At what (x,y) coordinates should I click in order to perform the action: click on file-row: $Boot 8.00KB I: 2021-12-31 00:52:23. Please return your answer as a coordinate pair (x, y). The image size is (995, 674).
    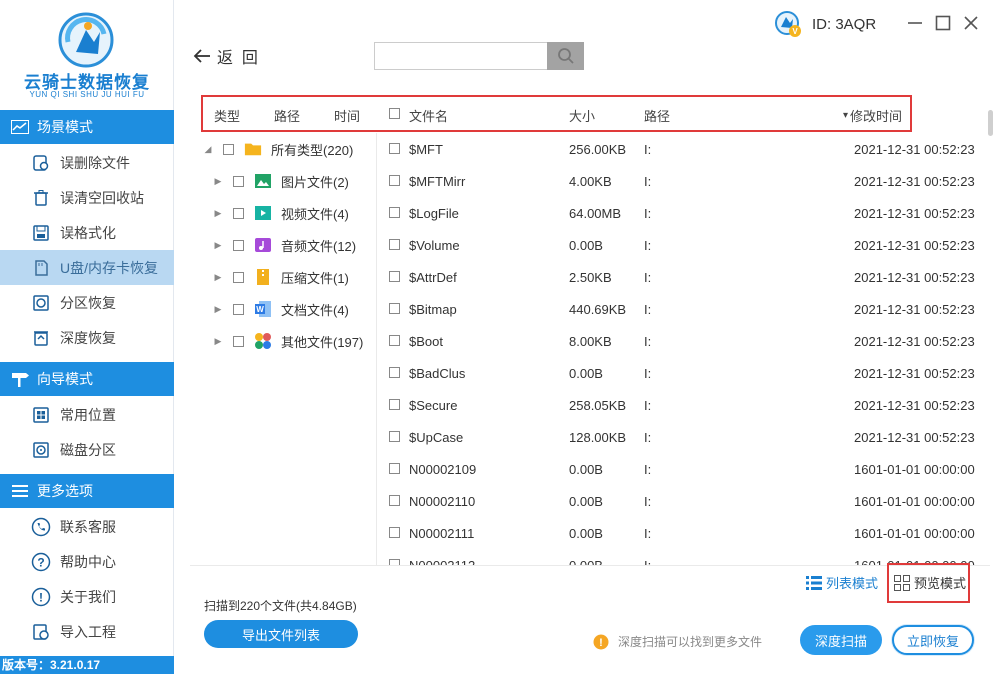
    Looking at the image, I should click on (590, 341).